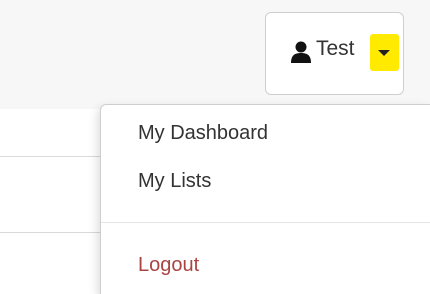  I want to click on menu-item-logout: Logout, so click(168, 265).